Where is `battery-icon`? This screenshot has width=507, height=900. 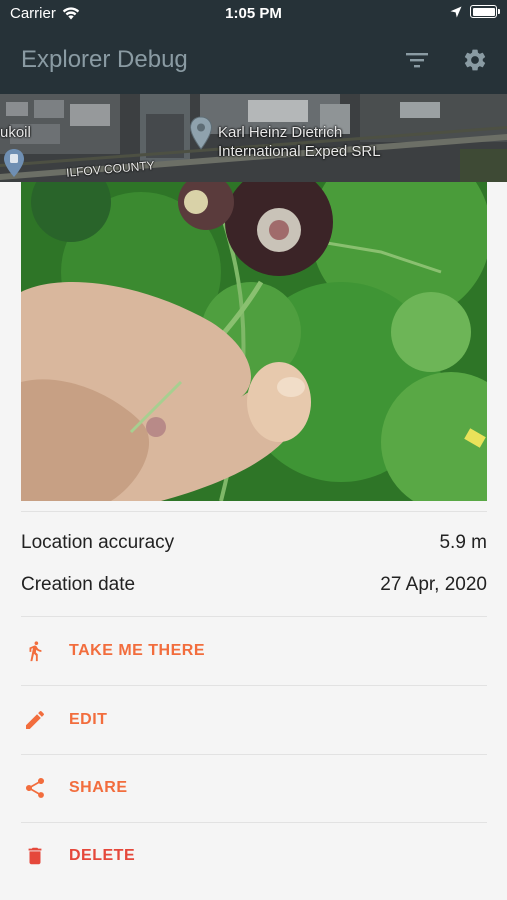
battery-icon is located at coordinates (485, 11).